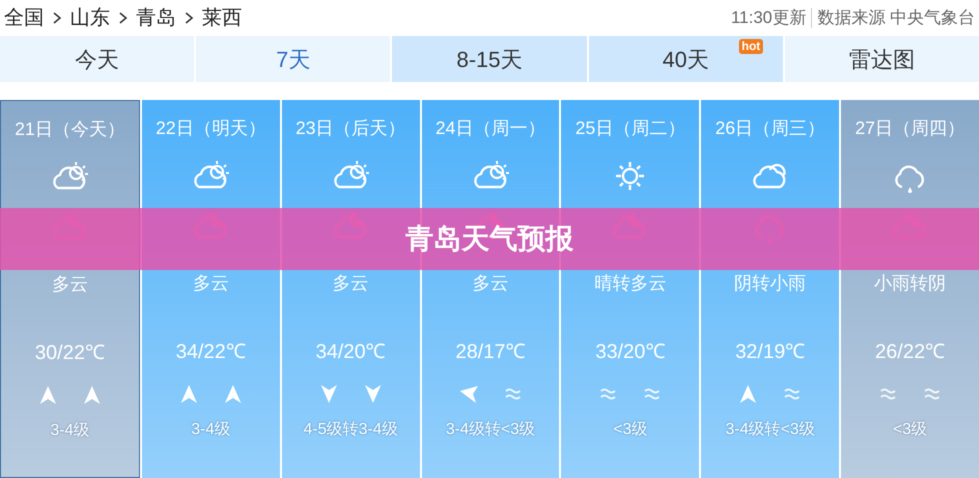 The image size is (979, 478). Describe the element at coordinates (685, 59) in the screenshot. I see `tab: 40天 hot` at that location.